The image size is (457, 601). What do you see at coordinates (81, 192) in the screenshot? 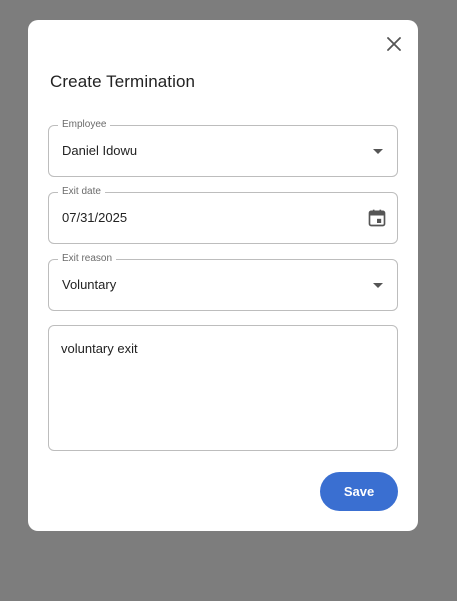
I see `exit-date-label: Exit date` at bounding box center [81, 192].